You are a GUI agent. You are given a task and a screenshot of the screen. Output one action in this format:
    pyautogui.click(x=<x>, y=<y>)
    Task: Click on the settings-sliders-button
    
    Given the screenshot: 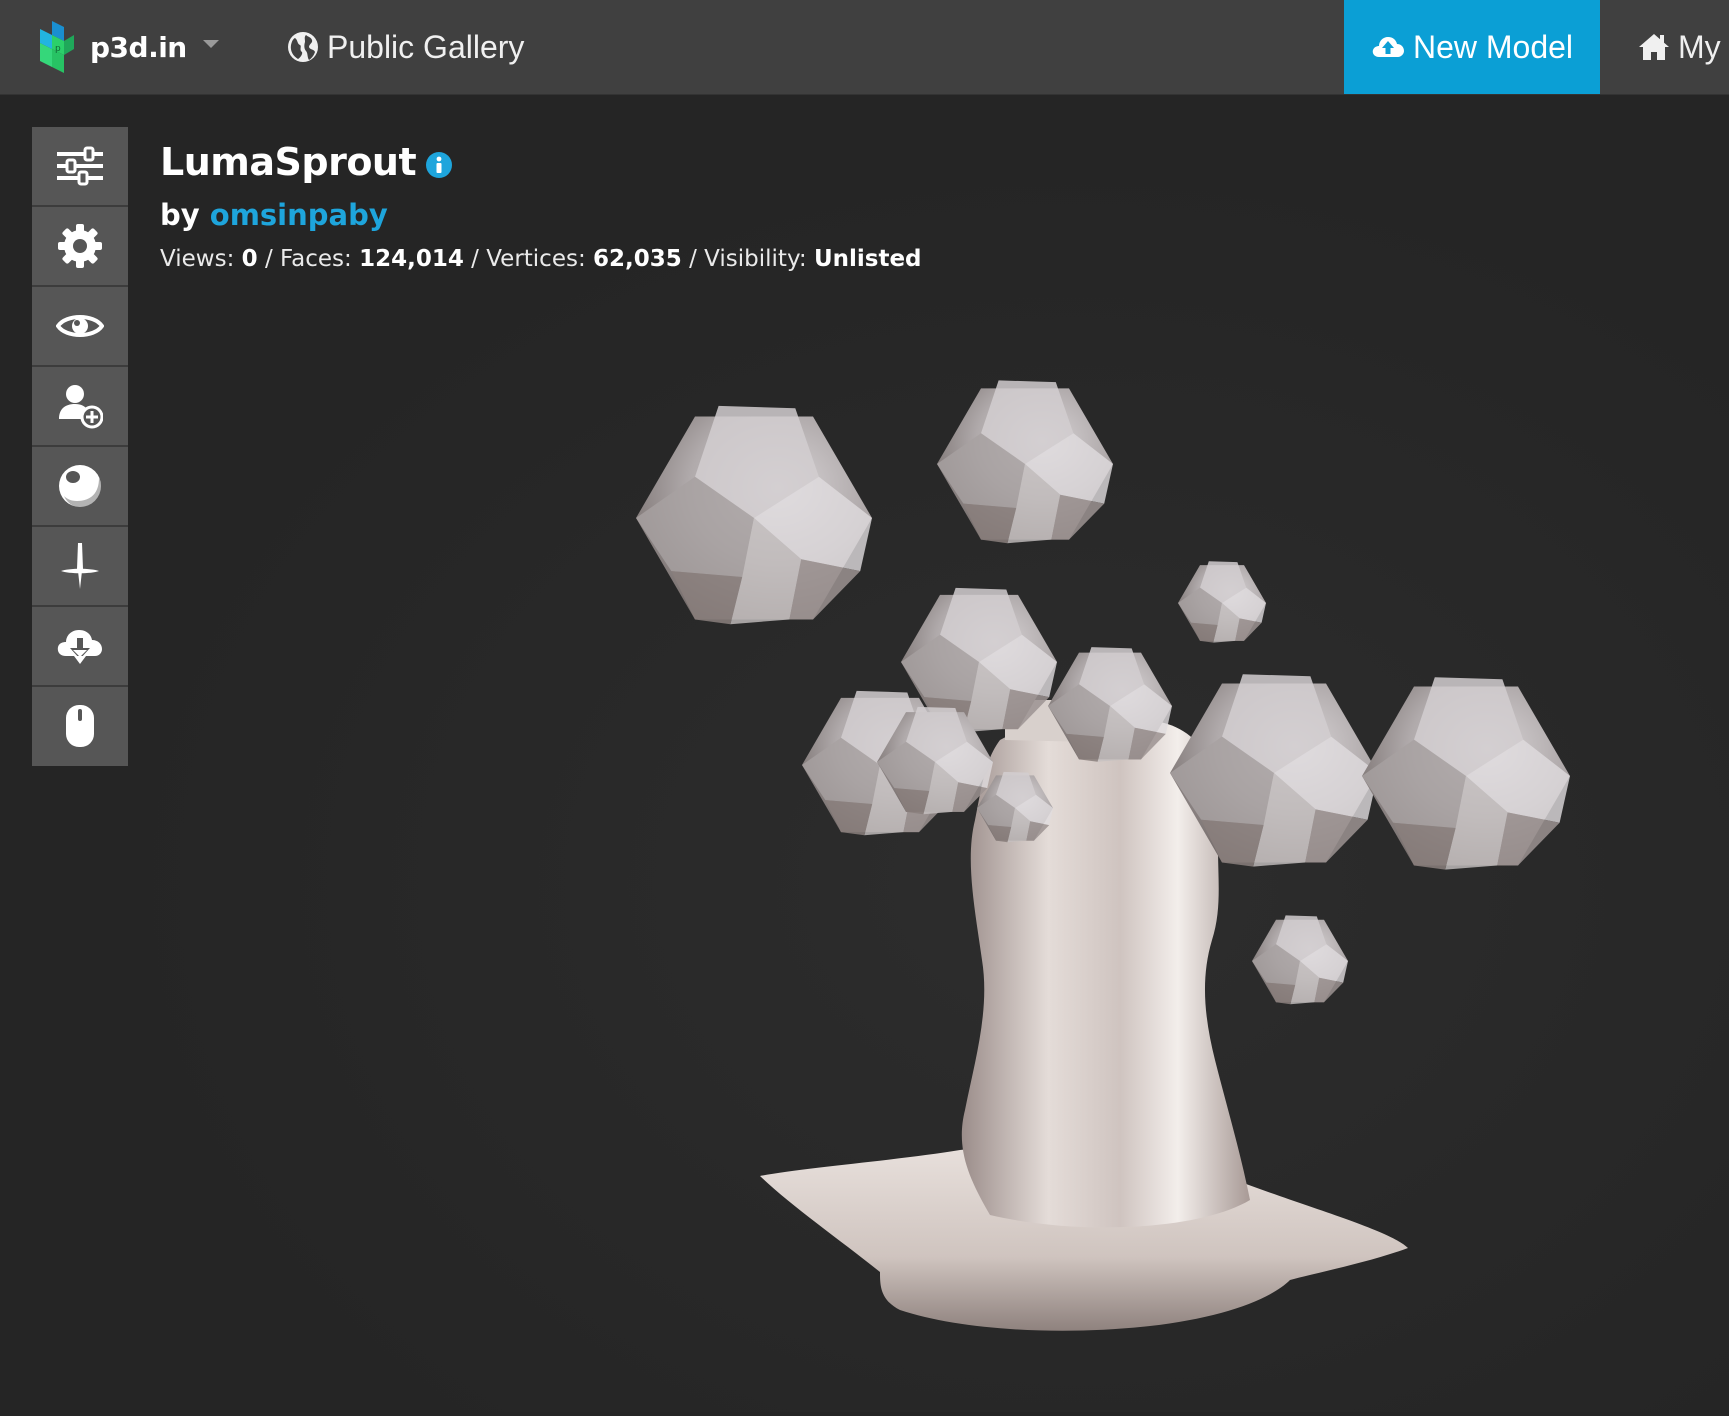 What is the action you would take?
    pyautogui.click(x=80, y=167)
    